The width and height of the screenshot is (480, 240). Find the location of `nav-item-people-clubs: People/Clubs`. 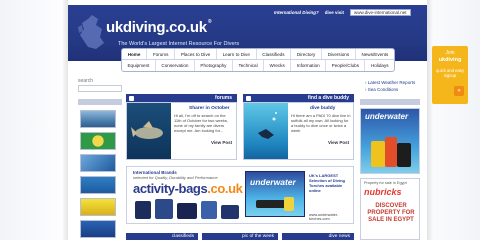

nav-item-people-clubs: People/Clubs is located at coordinates (346, 65).